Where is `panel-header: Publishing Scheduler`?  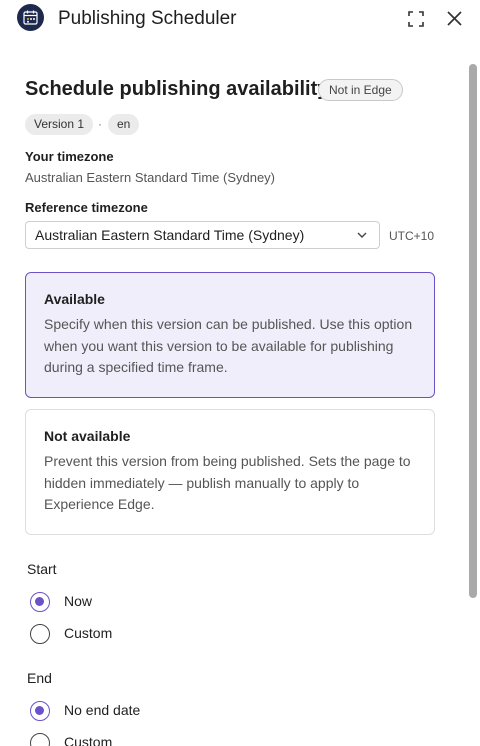
panel-header: Publishing Scheduler is located at coordinates (240, 19).